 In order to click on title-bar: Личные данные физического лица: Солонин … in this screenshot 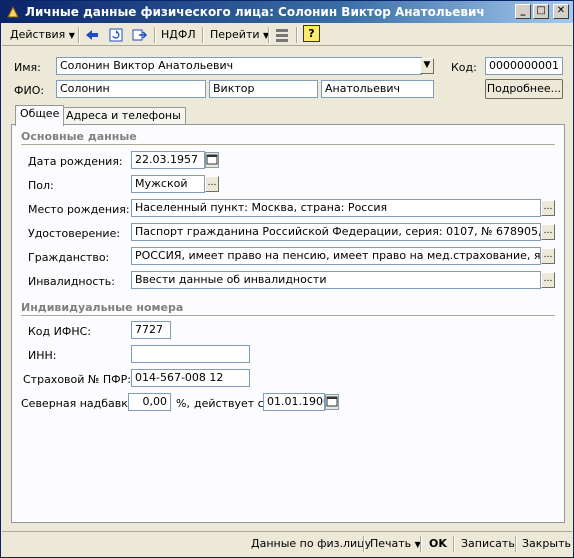, I will do `click(287, 12)`.